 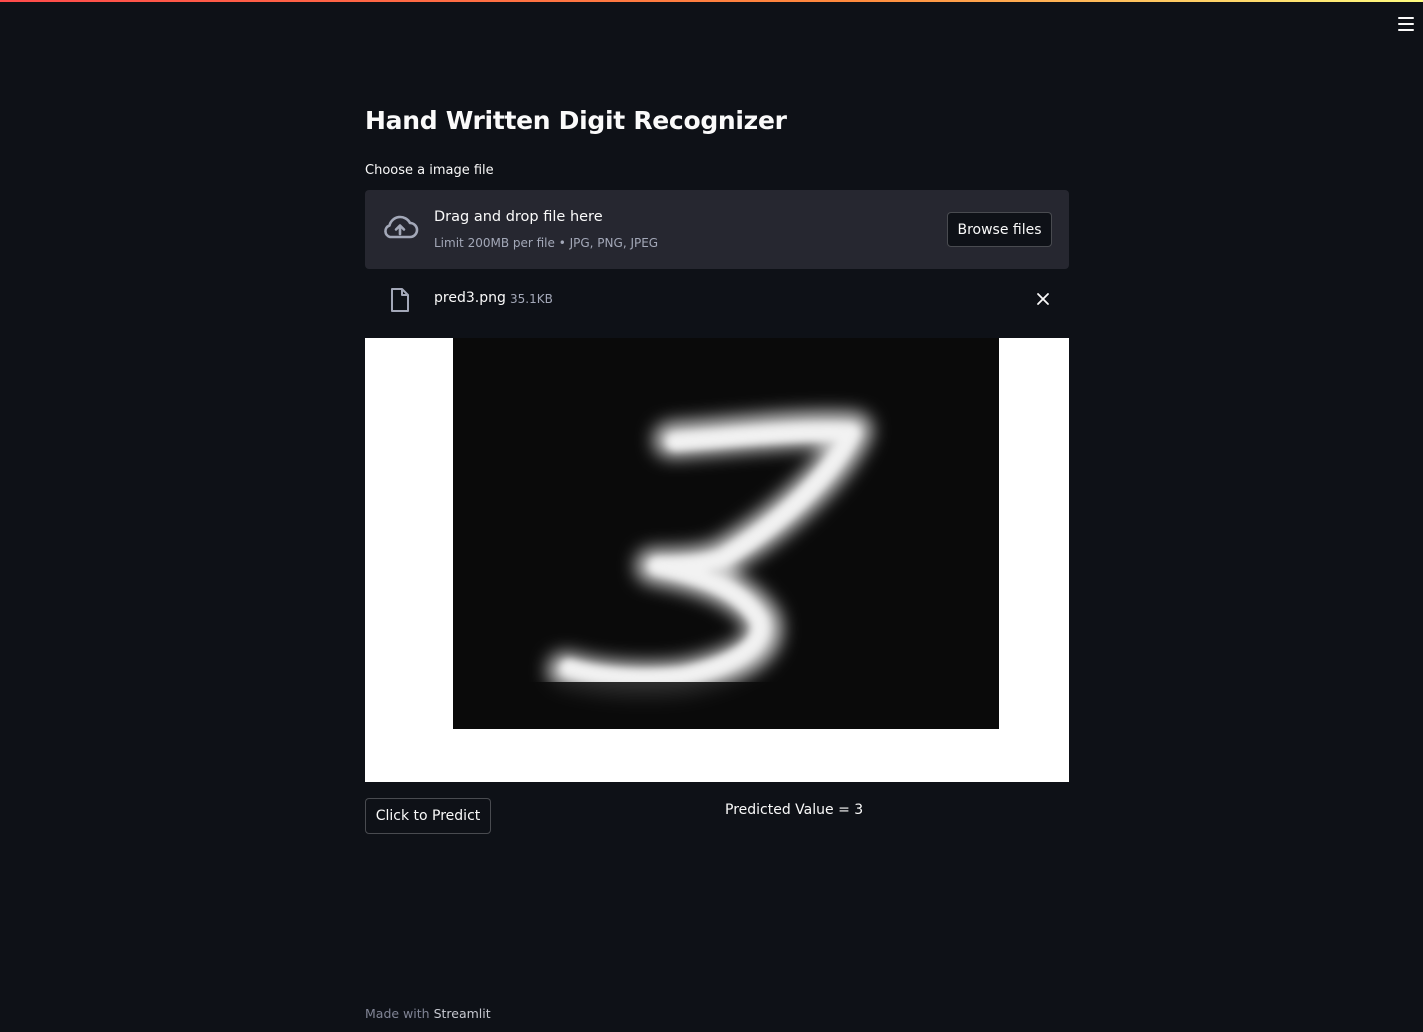 I want to click on dropzone-limit-text: Limit 200MB per file • JPG, PNG, JPEG, so click(x=546, y=243).